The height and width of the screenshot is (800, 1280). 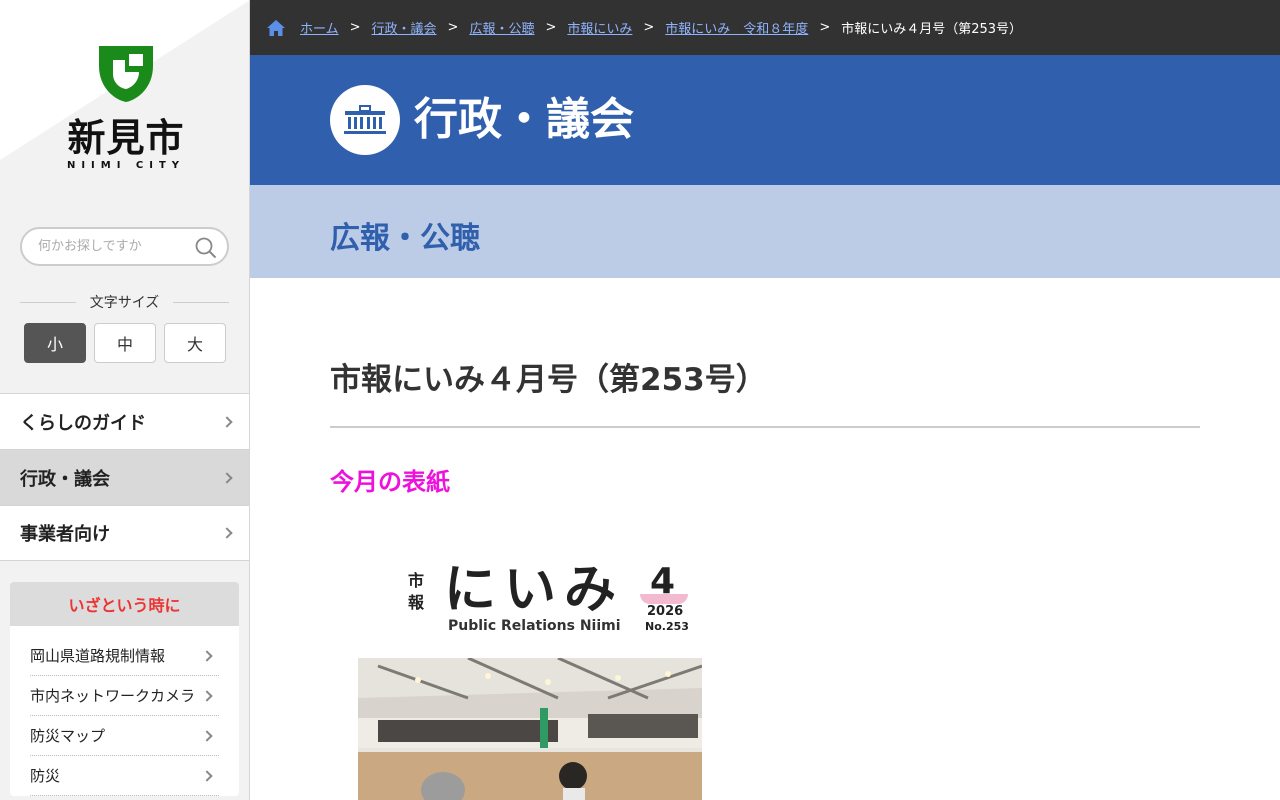 I want to click on home-icon, so click(x=276, y=28).